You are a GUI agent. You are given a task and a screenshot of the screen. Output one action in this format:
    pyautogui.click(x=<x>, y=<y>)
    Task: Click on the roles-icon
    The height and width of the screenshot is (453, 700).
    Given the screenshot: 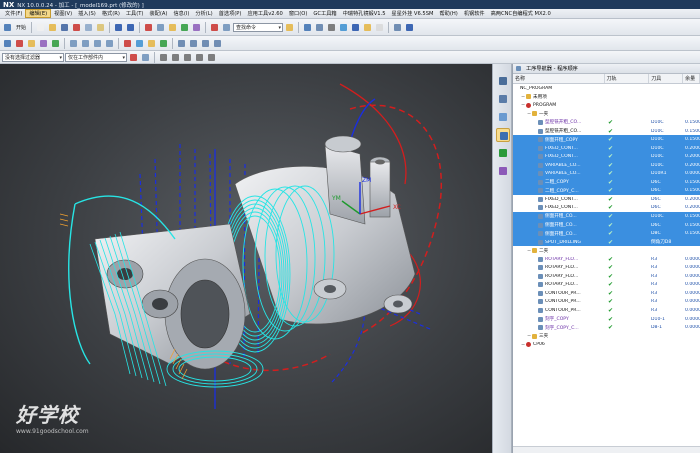 What is the action you would take?
    pyautogui.click(x=503, y=171)
    